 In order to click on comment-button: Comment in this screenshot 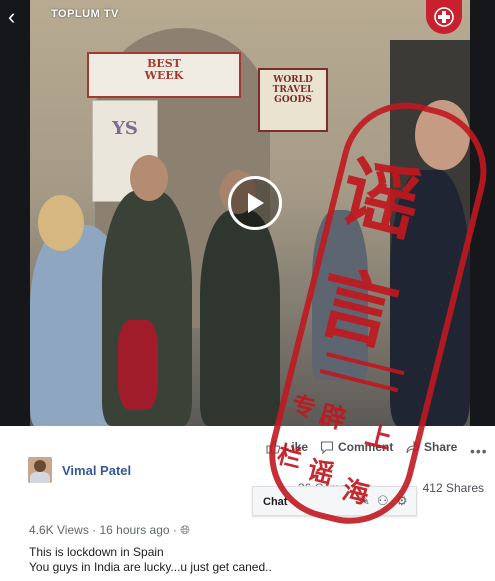, I will do `click(356, 447)`.